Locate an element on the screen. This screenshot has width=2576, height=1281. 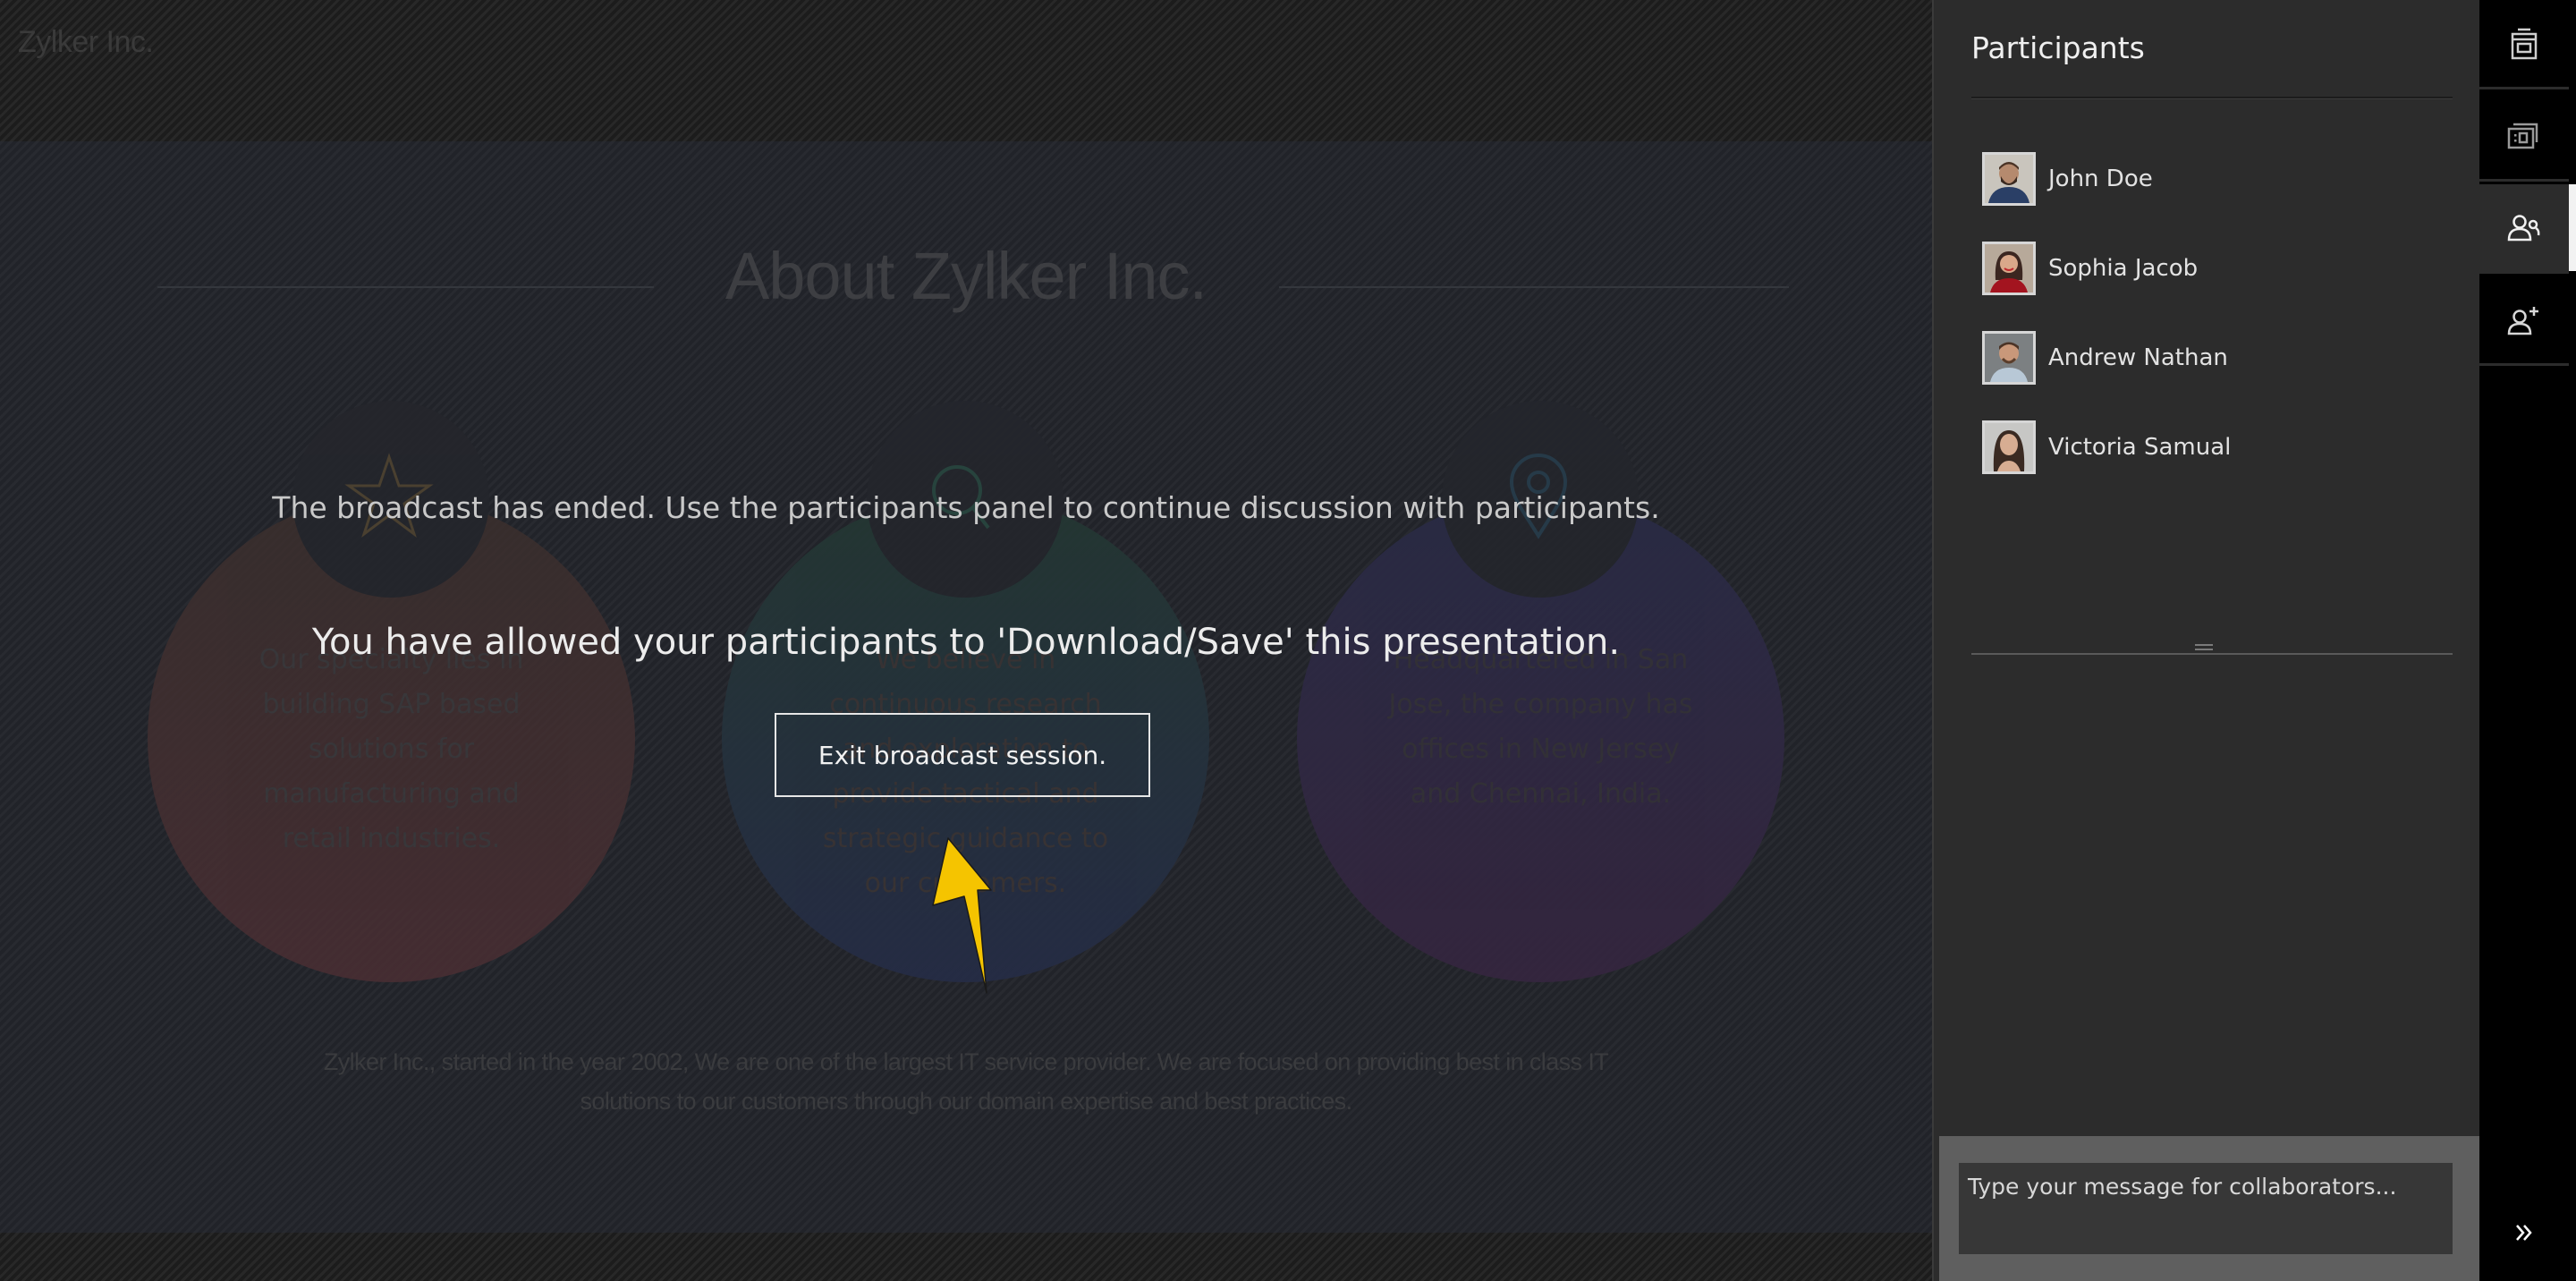
resize-grip-icon is located at coordinates (2204, 647).